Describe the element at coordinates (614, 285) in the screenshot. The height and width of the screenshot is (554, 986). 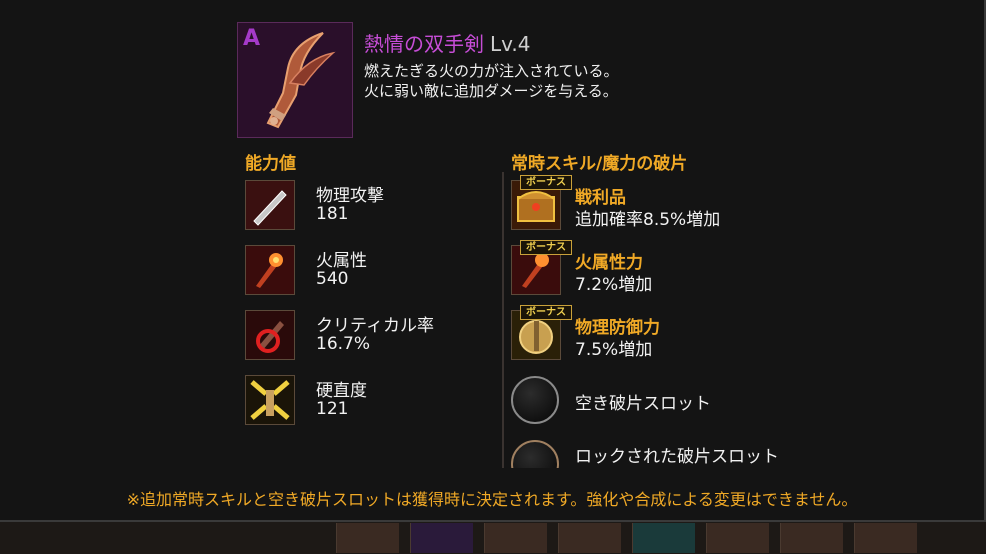
I see `skill-value: 7.2%増加` at that location.